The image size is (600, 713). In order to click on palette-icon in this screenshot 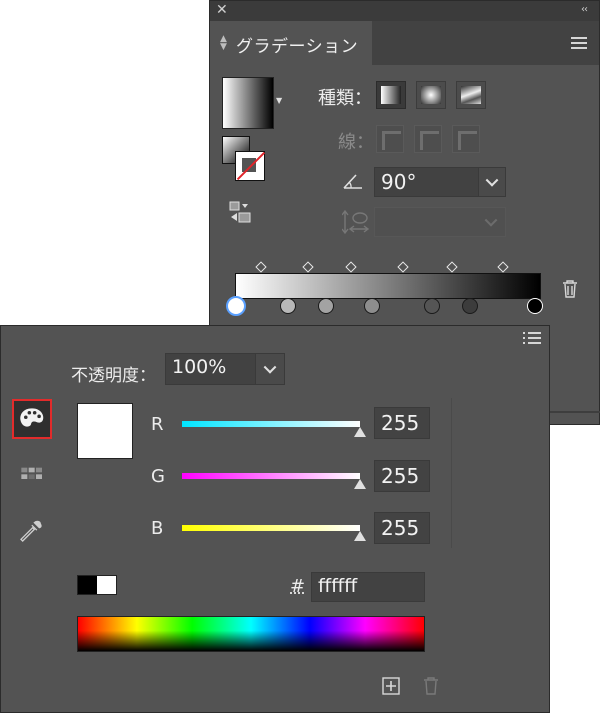, I will do `click(32, 417)`.